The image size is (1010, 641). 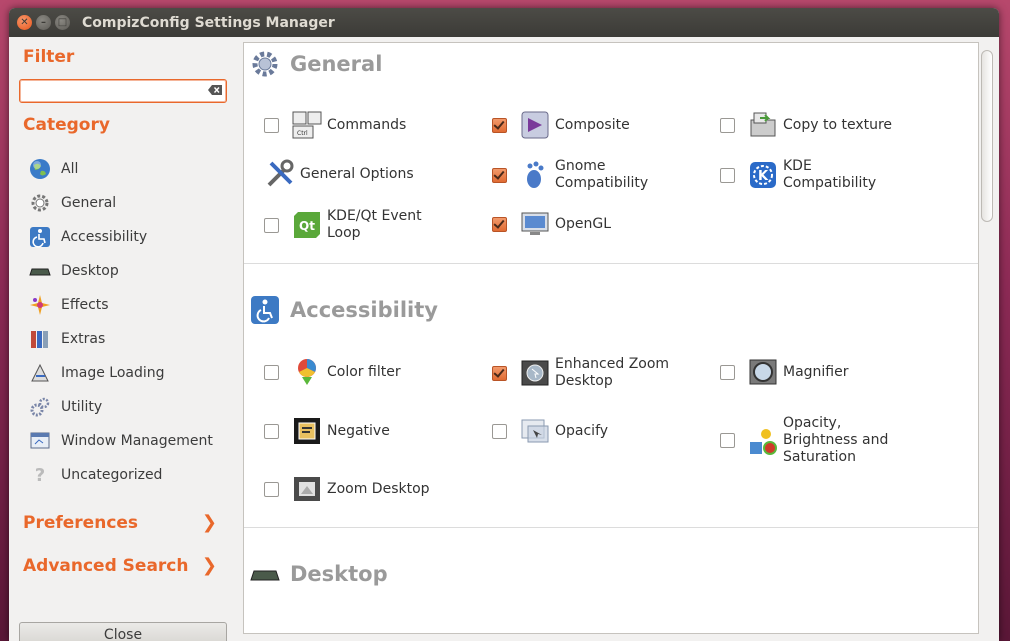 What do you see at coordinates (307, 125) in the screenshot?
I see `keyboard-keys-icon: Ctrl` at bounding box center [307, 125].